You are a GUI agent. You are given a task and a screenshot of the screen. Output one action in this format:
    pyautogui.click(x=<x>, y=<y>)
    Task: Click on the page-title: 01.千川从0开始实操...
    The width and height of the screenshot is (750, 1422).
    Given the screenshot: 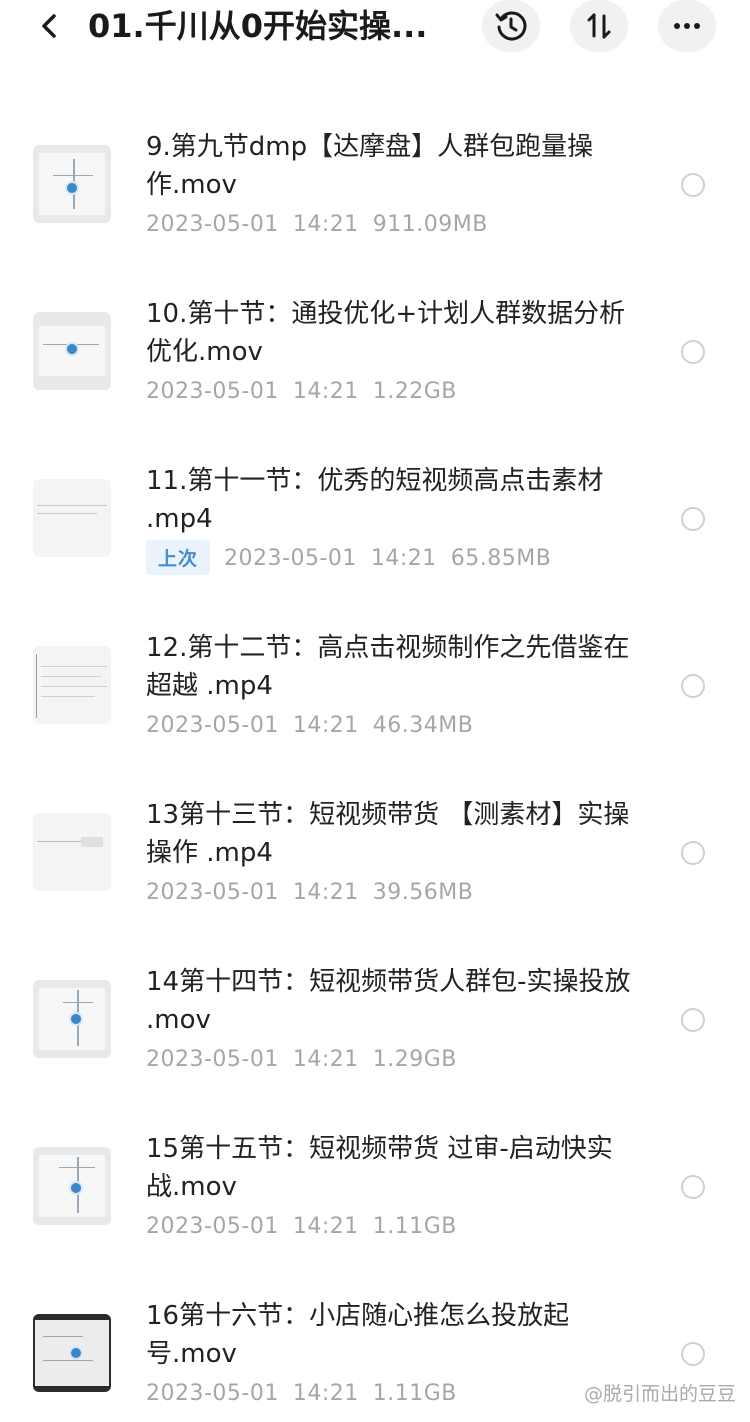 What is the action you would take?
    pyautogui.click(x=258, y=26)
    